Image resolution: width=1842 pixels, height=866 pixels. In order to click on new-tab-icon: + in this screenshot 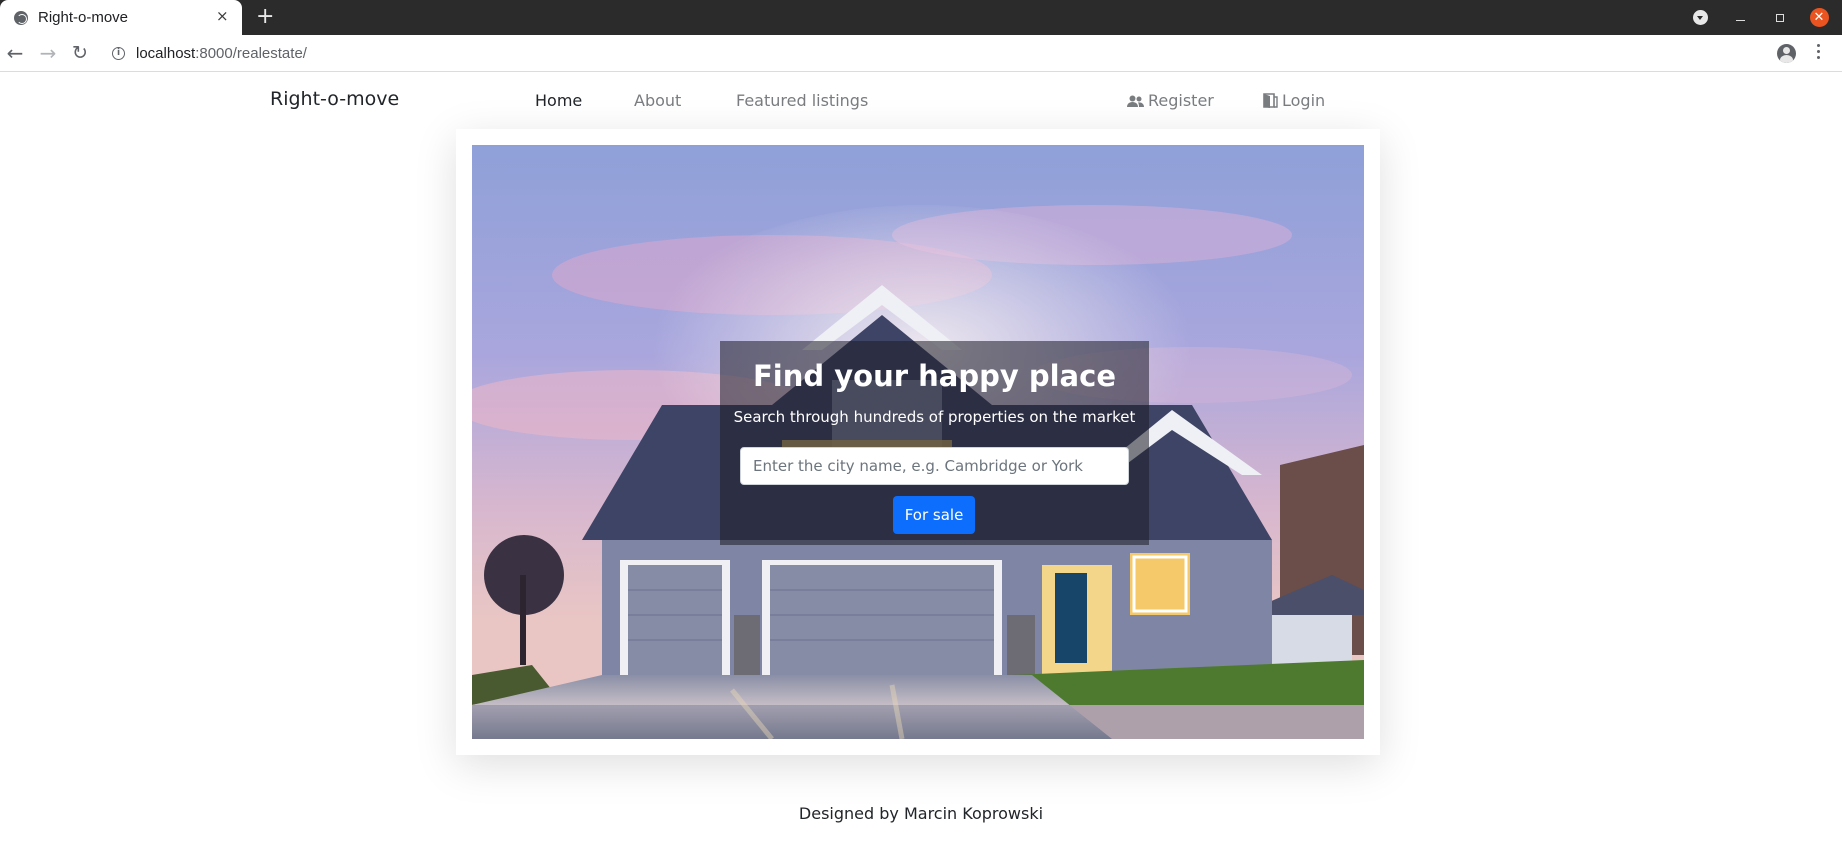, I will do `click(265, 17)`.